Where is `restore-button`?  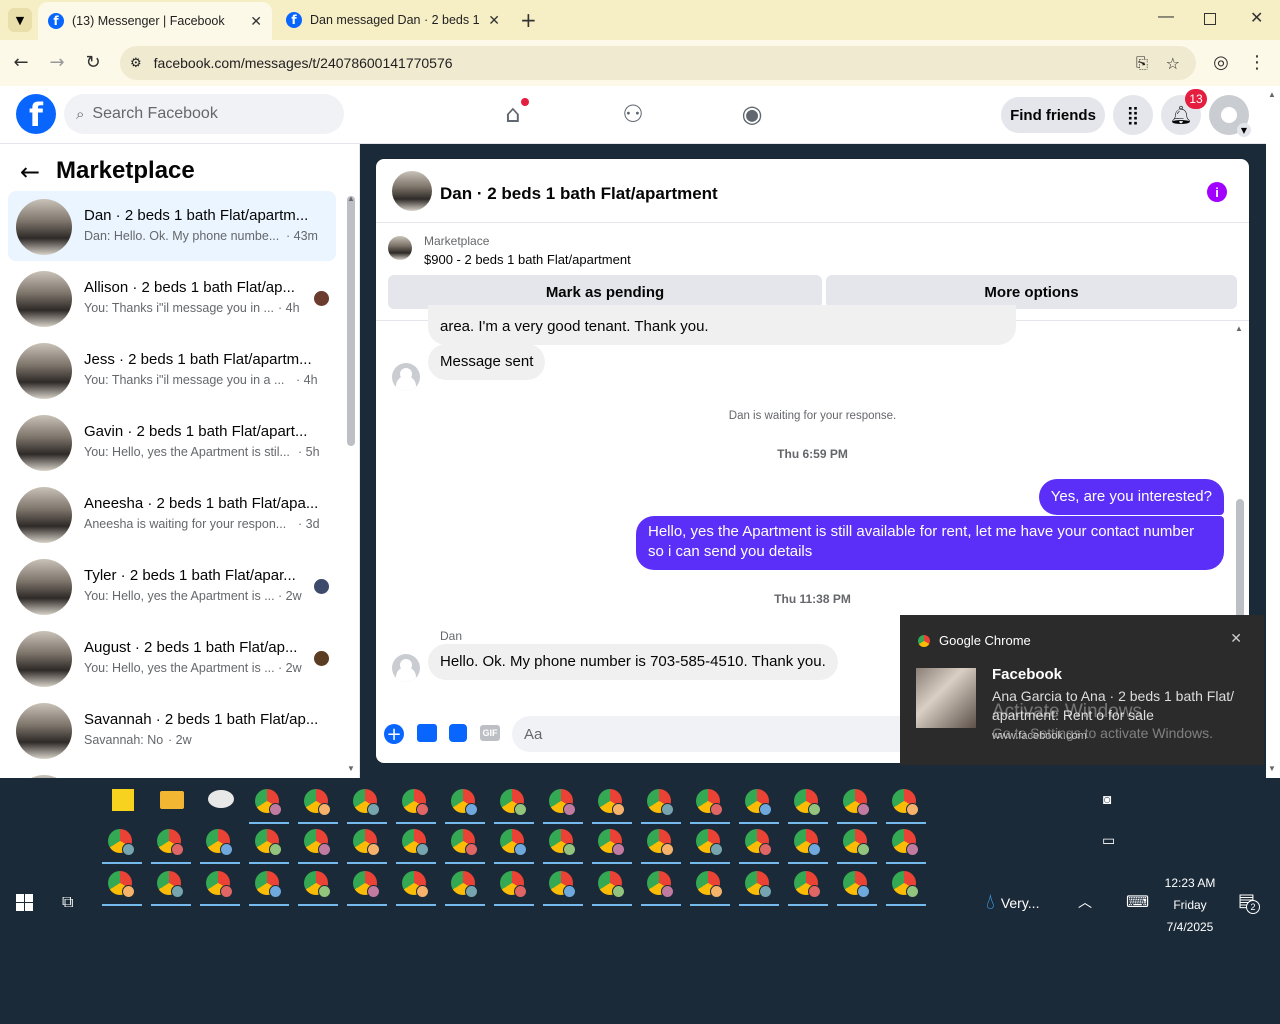 restore-button is located at coordinates (1210, 19).